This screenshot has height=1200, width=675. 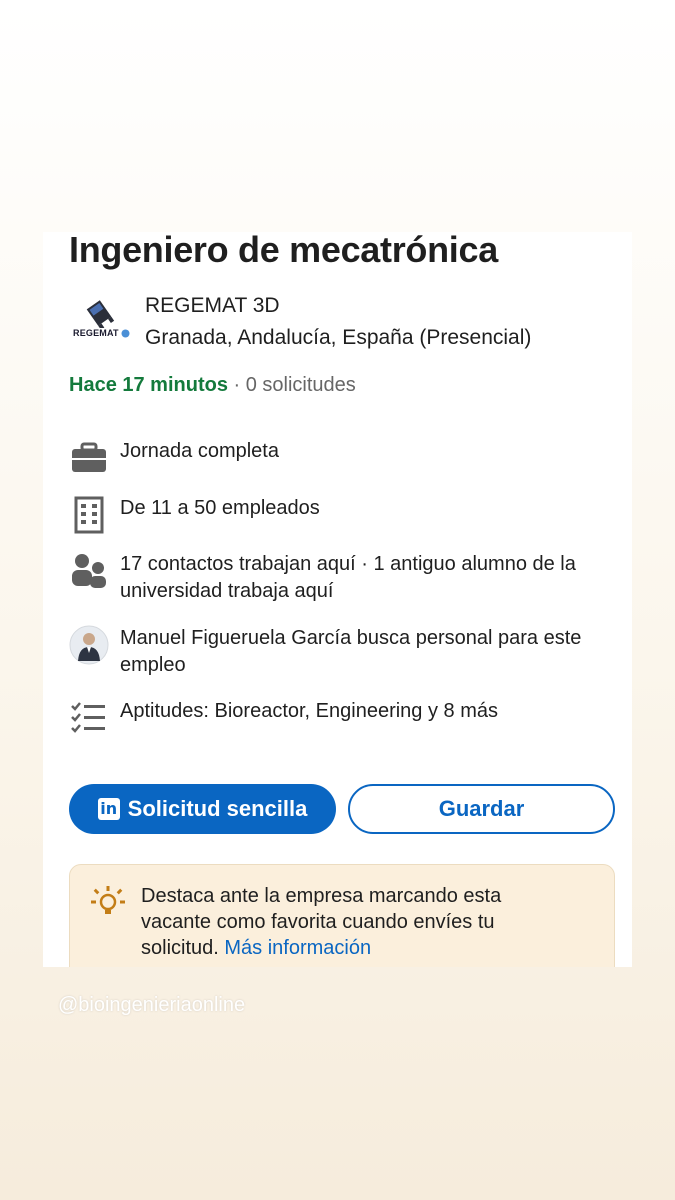 What do you see at coordinates (89, 515) in the screenshot?
I see `building-icon` at bounding box center [89, 515].